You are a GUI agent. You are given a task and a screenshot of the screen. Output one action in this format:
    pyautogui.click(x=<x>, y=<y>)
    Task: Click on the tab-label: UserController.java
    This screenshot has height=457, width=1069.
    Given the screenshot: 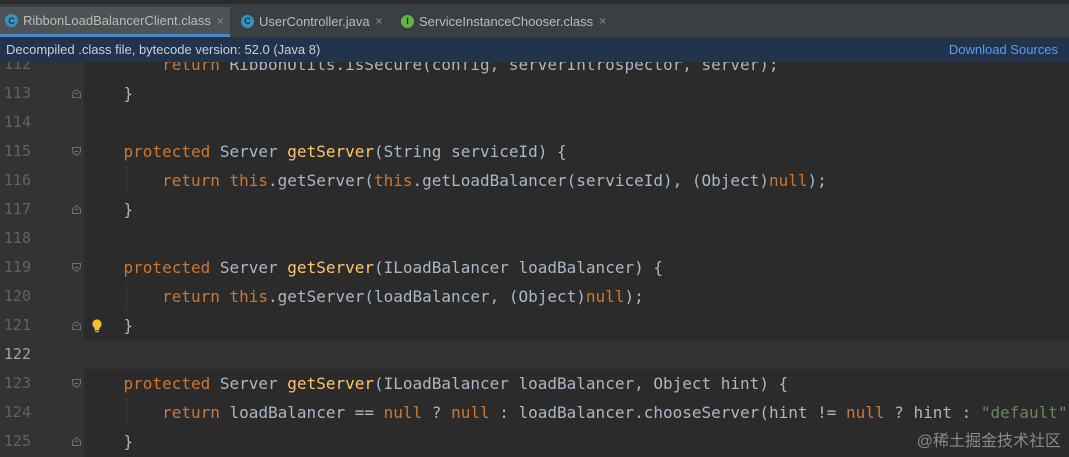 What is the action you would take?
    pyautogui.click(x=314, y=21)
    